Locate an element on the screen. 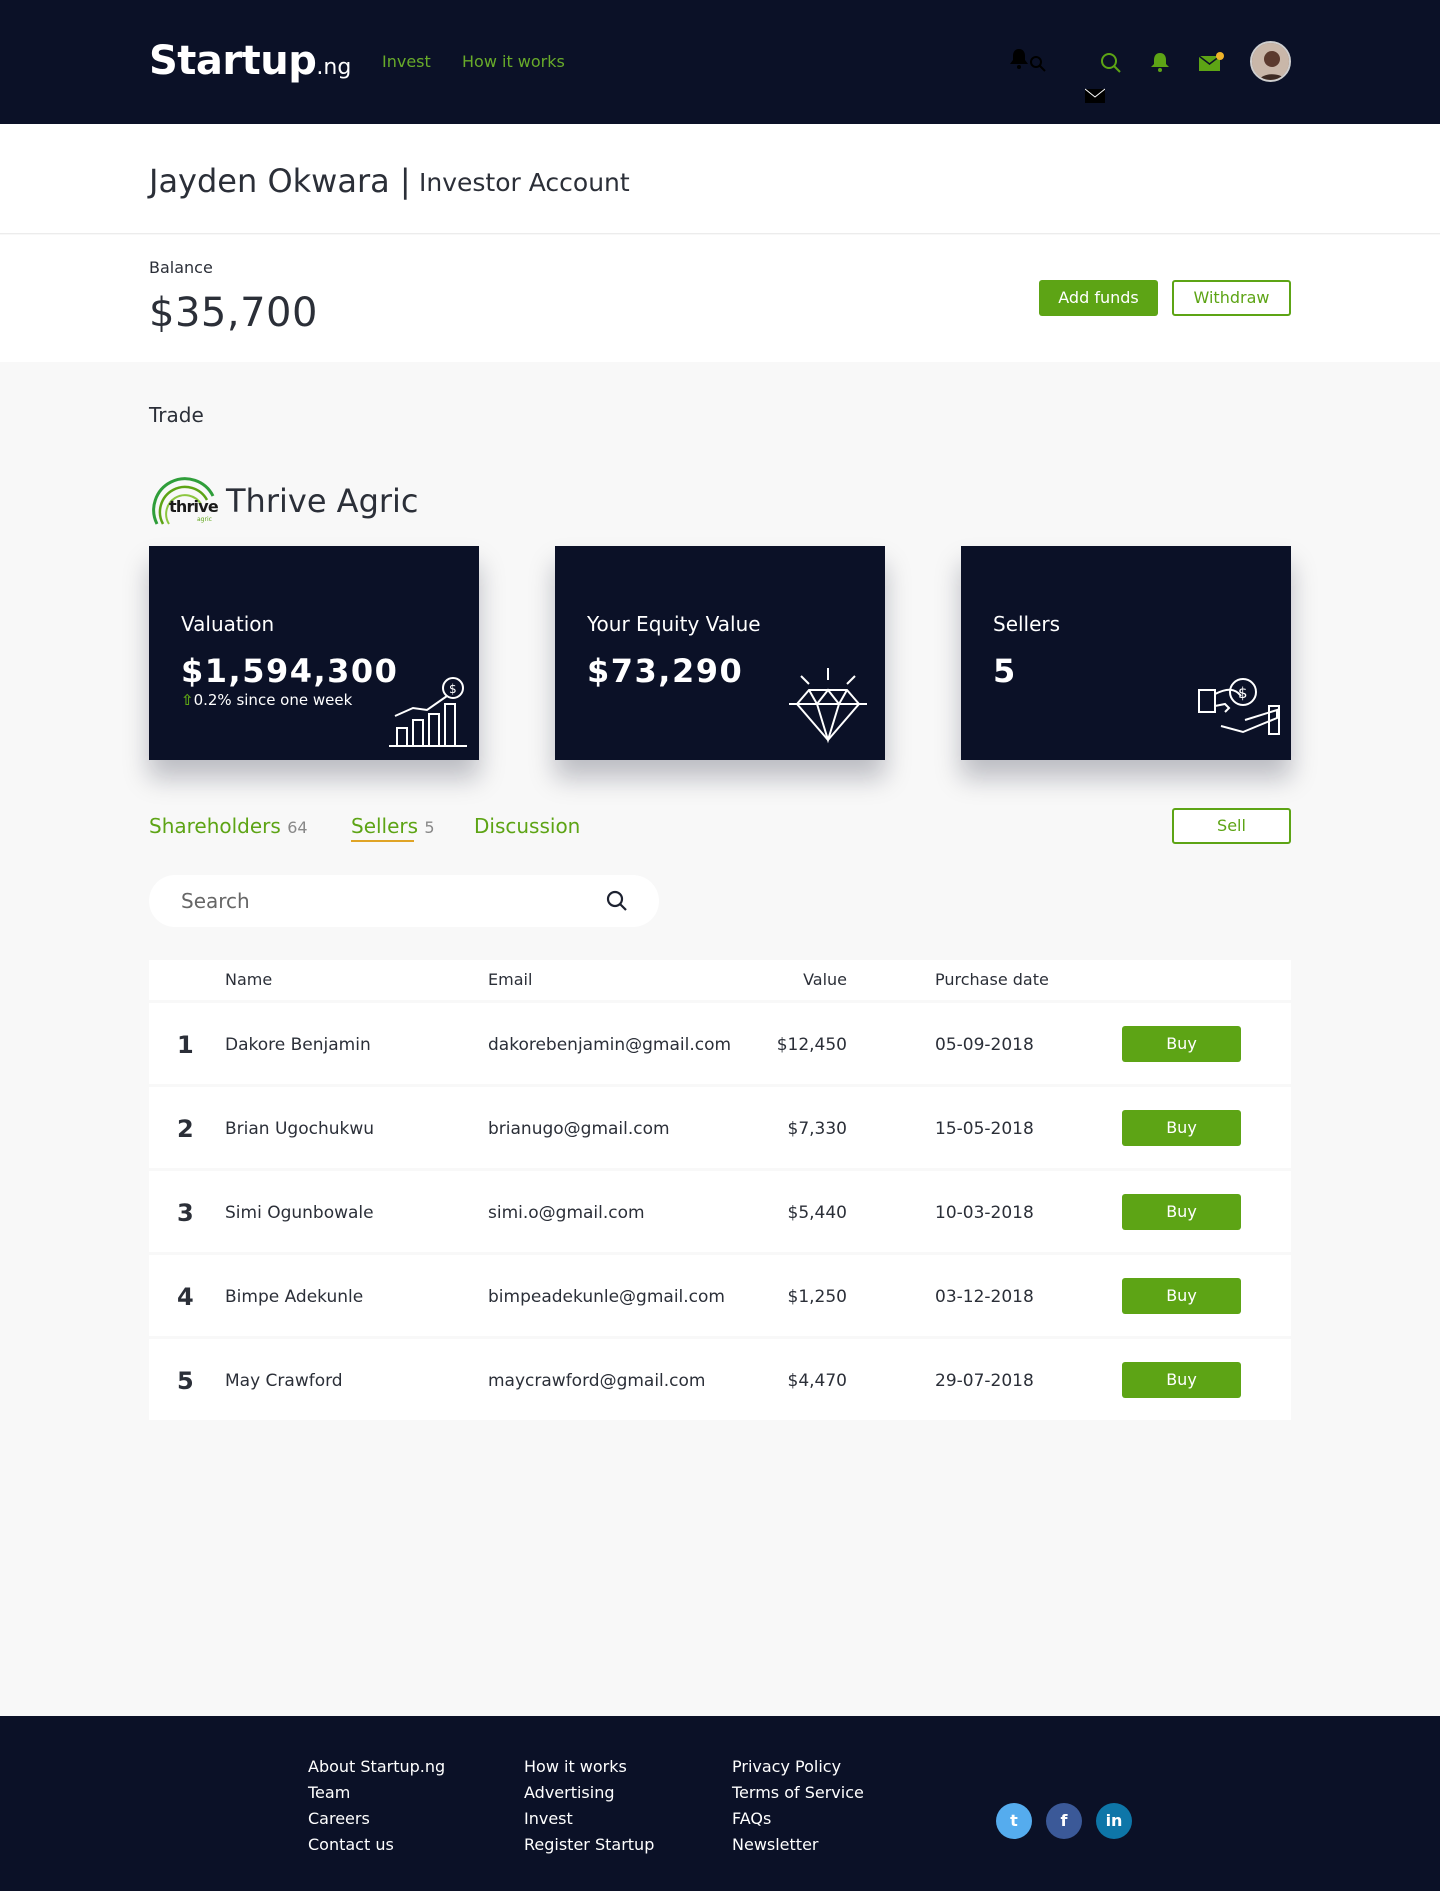 The height and width of the screenshot is (1891, 1440). card-label: Your Equity Value is located at coordinates (674, 624).